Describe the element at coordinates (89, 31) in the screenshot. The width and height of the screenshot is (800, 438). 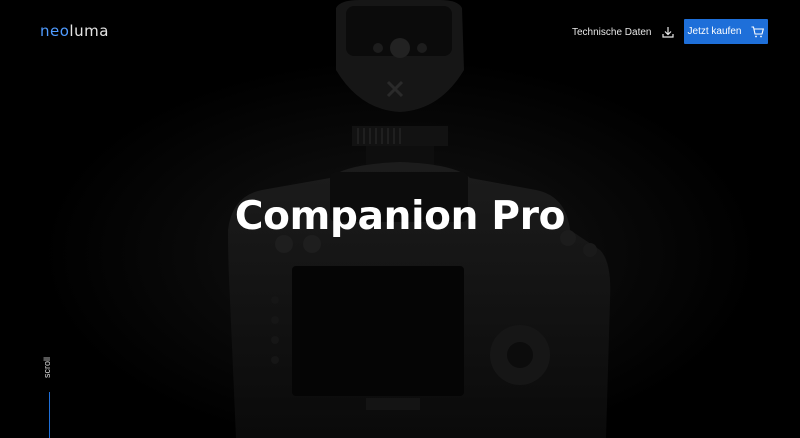
I see `brand-logo-suffix: luma` at that location.